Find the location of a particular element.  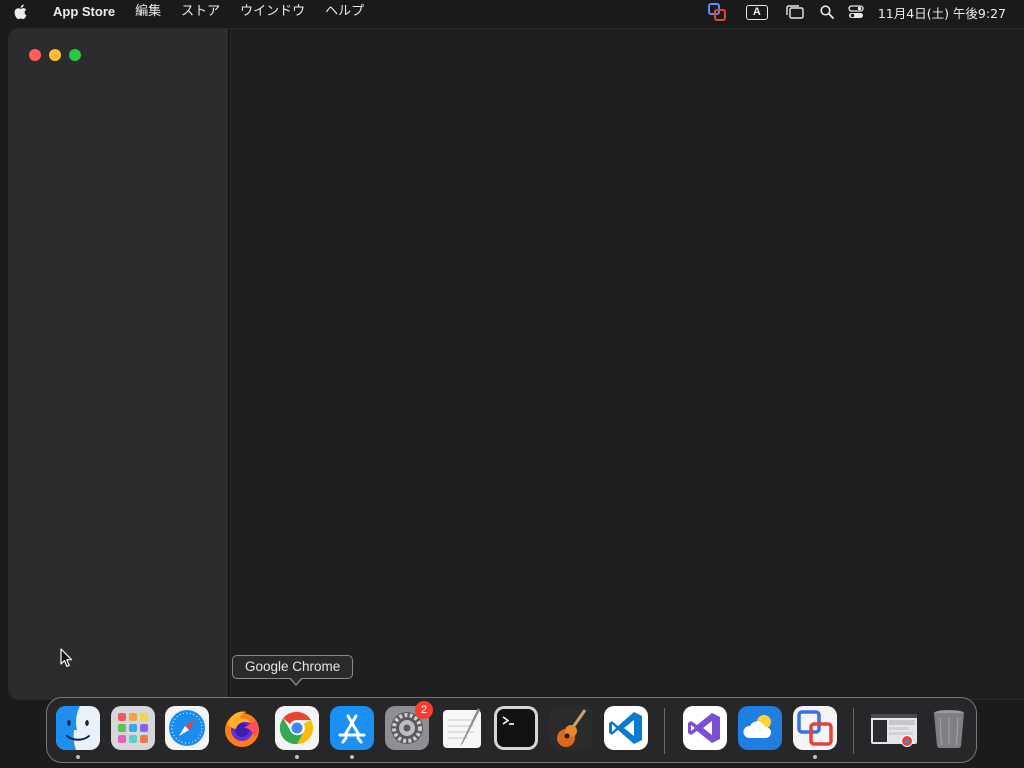

close-button is located at coordinates (35, 55).